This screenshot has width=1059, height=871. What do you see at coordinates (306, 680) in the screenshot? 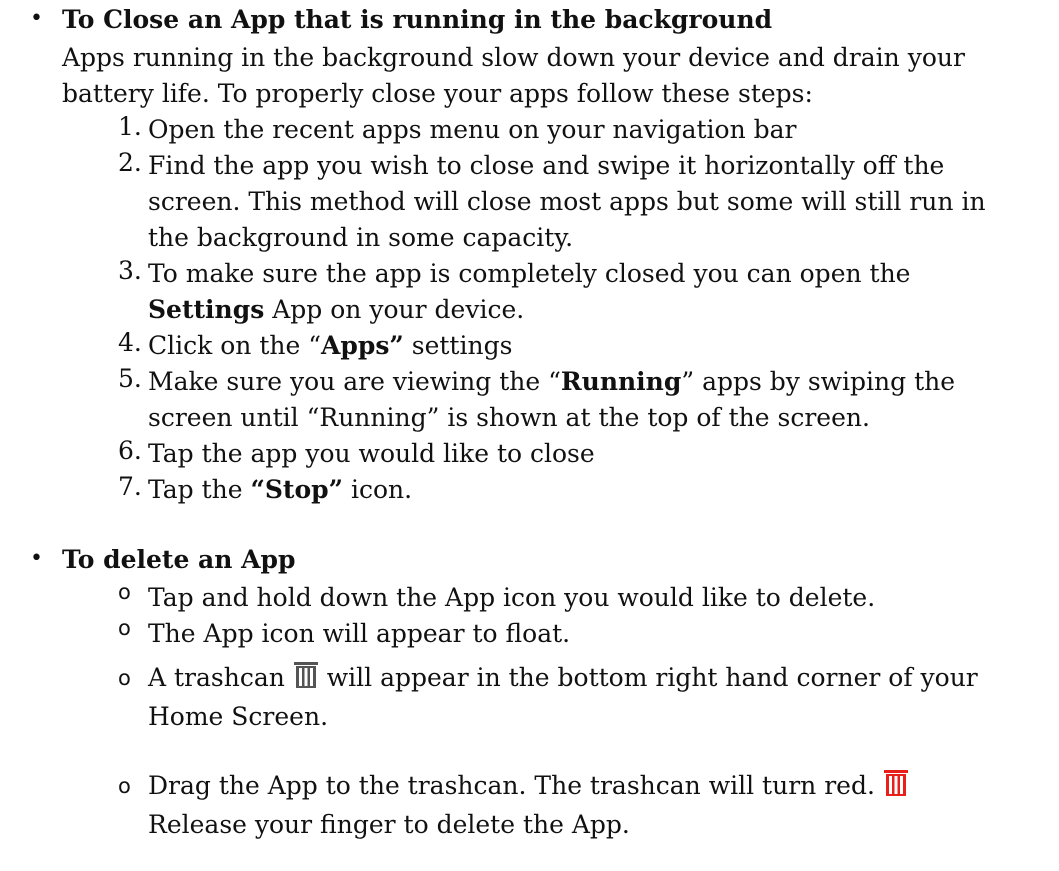
I see `trashcan-gray-icon` at bounding box center [306, 680].